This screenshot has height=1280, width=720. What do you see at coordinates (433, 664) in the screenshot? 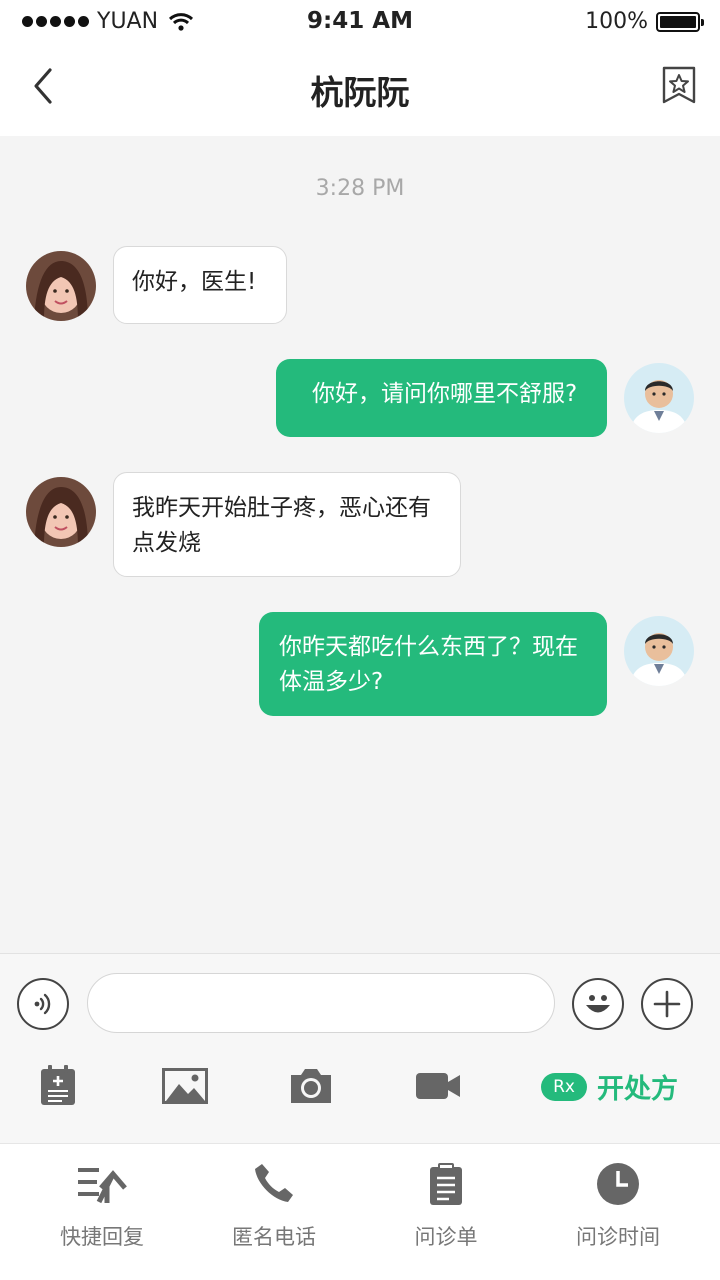
I see `message-bubble-sent: 你昨天都吃什么东西了？现在体温多少?` at bounding box center [433, 664].